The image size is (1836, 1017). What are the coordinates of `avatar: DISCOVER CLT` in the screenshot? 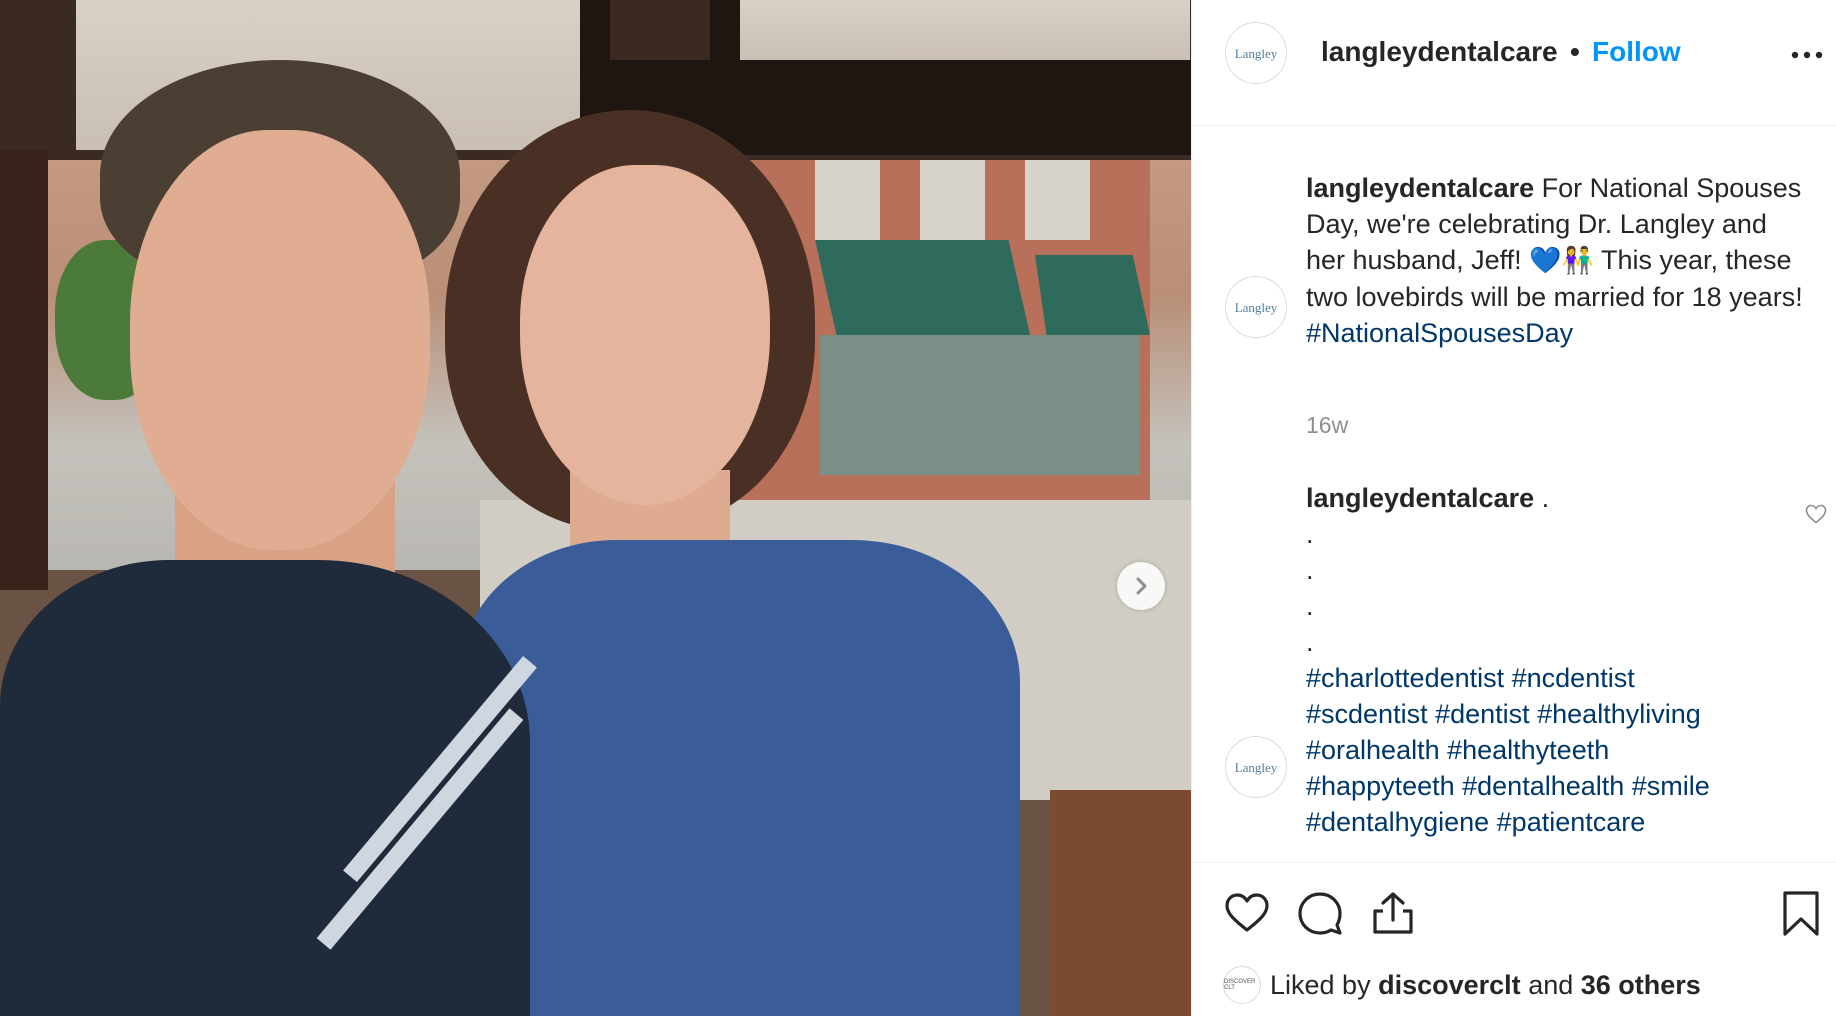 It's located at (1242, 985).